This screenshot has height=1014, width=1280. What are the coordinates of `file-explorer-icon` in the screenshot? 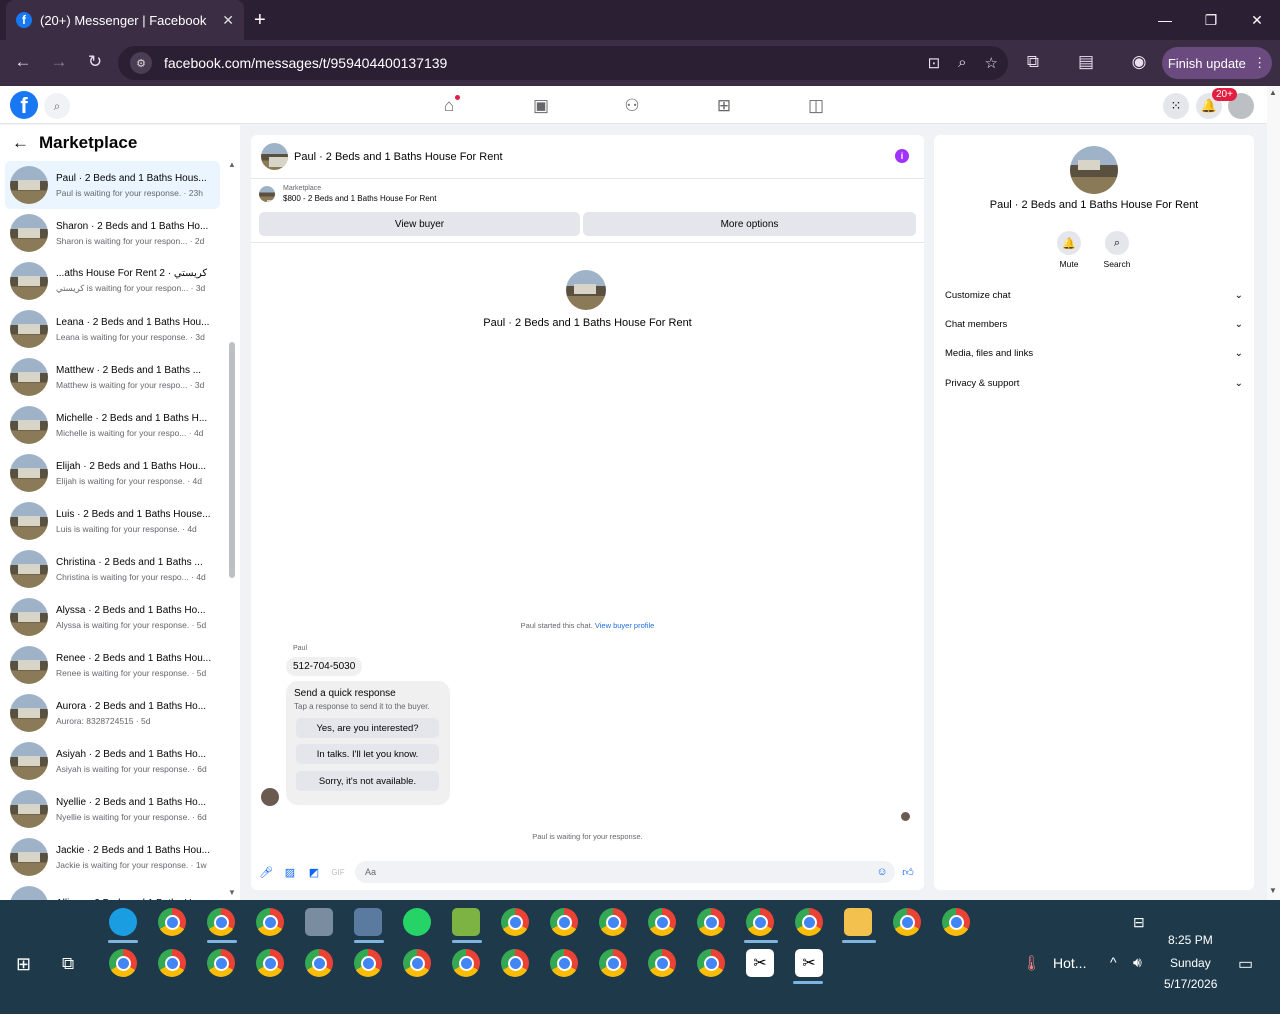 It's located at (858, 922).